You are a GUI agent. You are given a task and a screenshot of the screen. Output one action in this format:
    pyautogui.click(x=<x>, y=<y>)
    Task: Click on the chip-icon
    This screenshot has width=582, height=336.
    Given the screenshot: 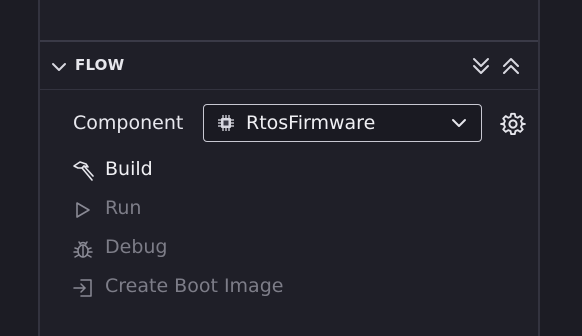 What is the action you would take?
    pyautogui.click(x=226, y=123)
    